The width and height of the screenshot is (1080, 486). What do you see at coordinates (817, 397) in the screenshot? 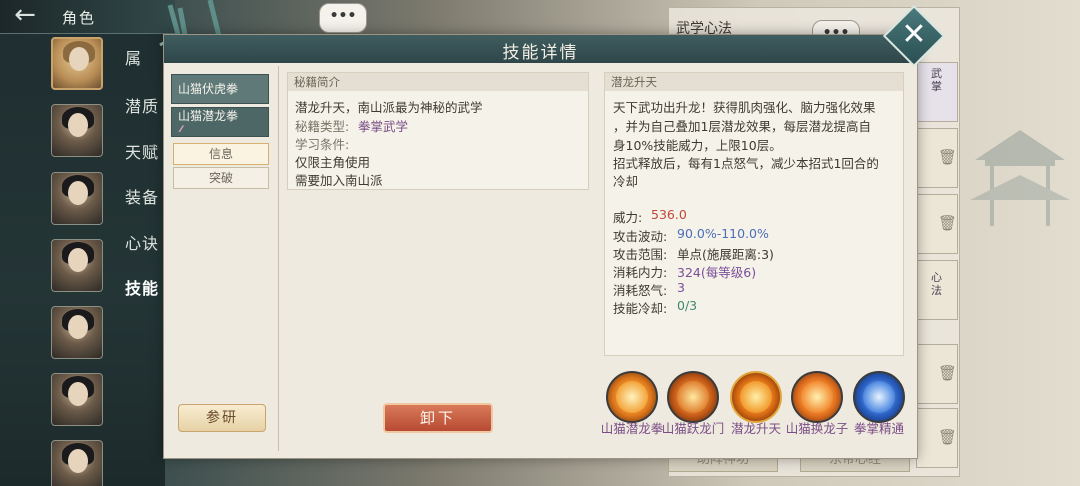
I see `skill-icon-dragon-swap` at bounding box center [817, 397].